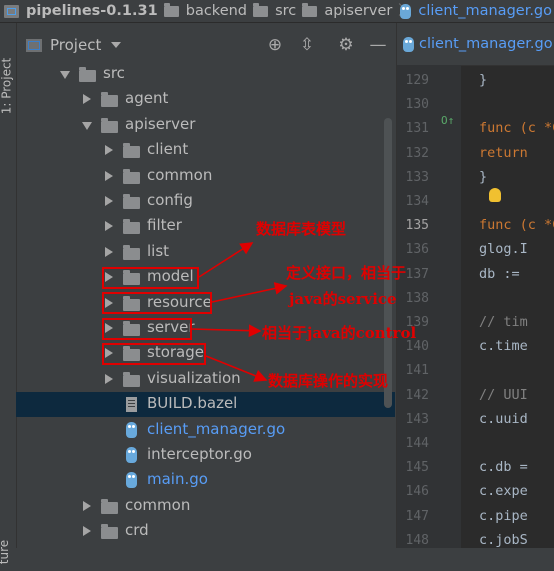 The height and width of the screenshot is (571, 554). What do you see at coordinates (413, 201) in the screenshot?
I see `line-number: 134` at bounding box center [413, 201].